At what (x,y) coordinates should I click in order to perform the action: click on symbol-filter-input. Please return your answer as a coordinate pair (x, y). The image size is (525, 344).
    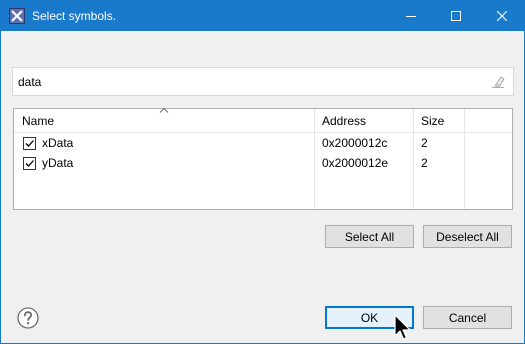
    Looking at the image, I should click on (248, 81).